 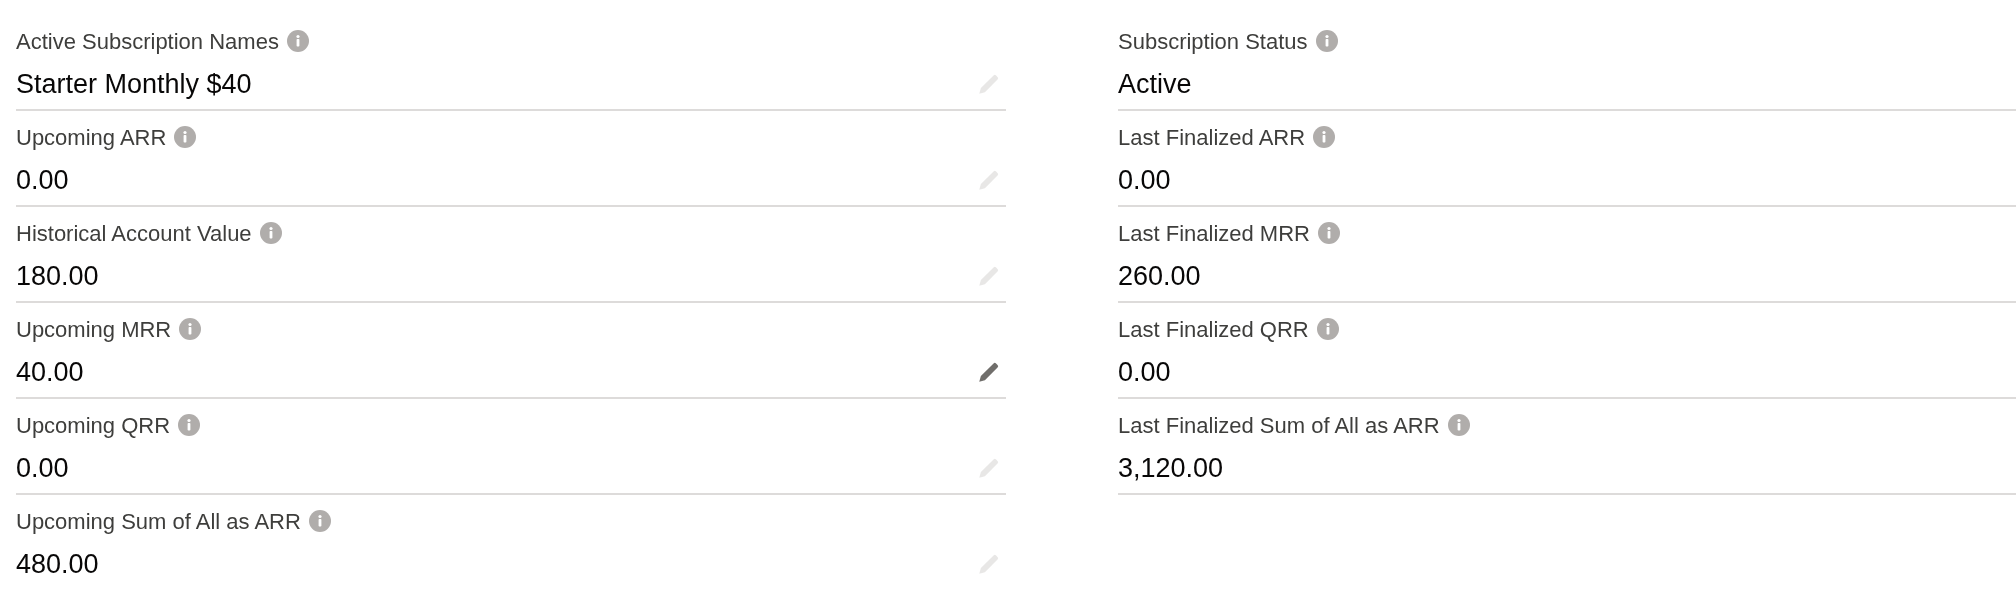 What do you see at coordinates (91, 137) in the screenshot?
I see `field-label: Upcoming ARR` at bounding box center [91, 137].